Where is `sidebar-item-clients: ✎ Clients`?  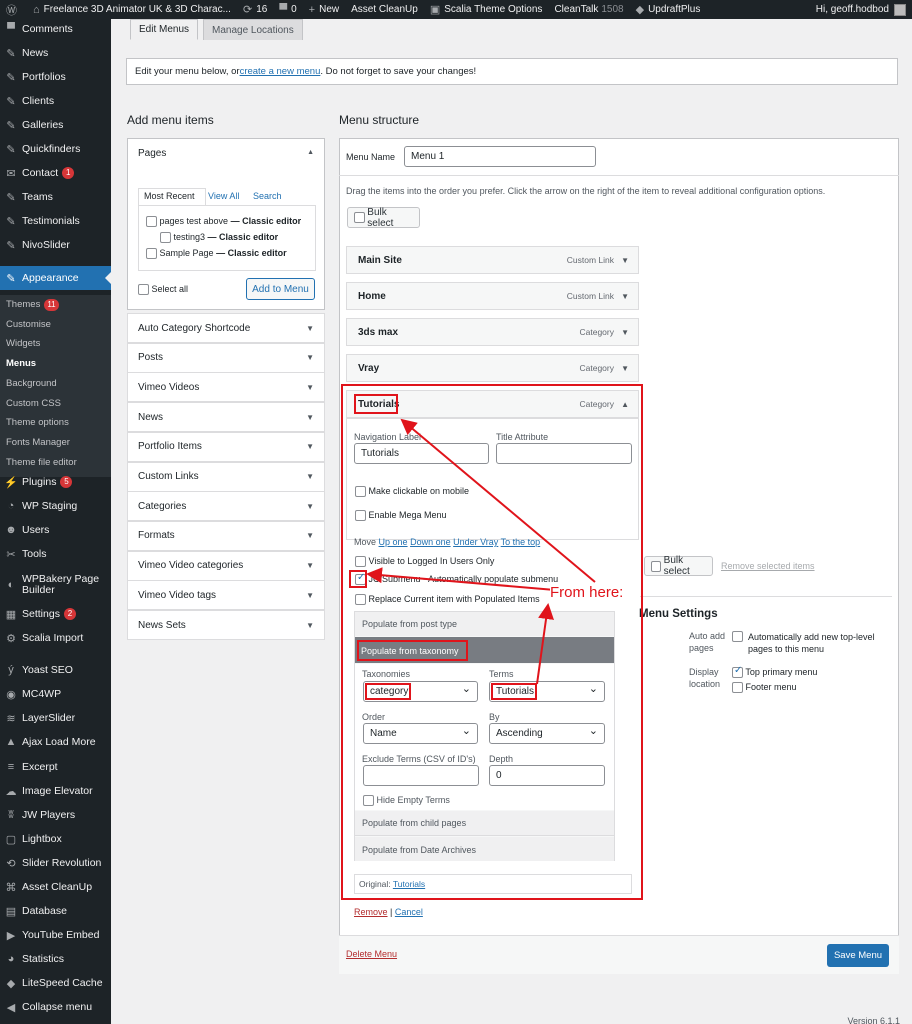 sidebar-item-clients: ✎ Clients is located at coordinates (55, 101).